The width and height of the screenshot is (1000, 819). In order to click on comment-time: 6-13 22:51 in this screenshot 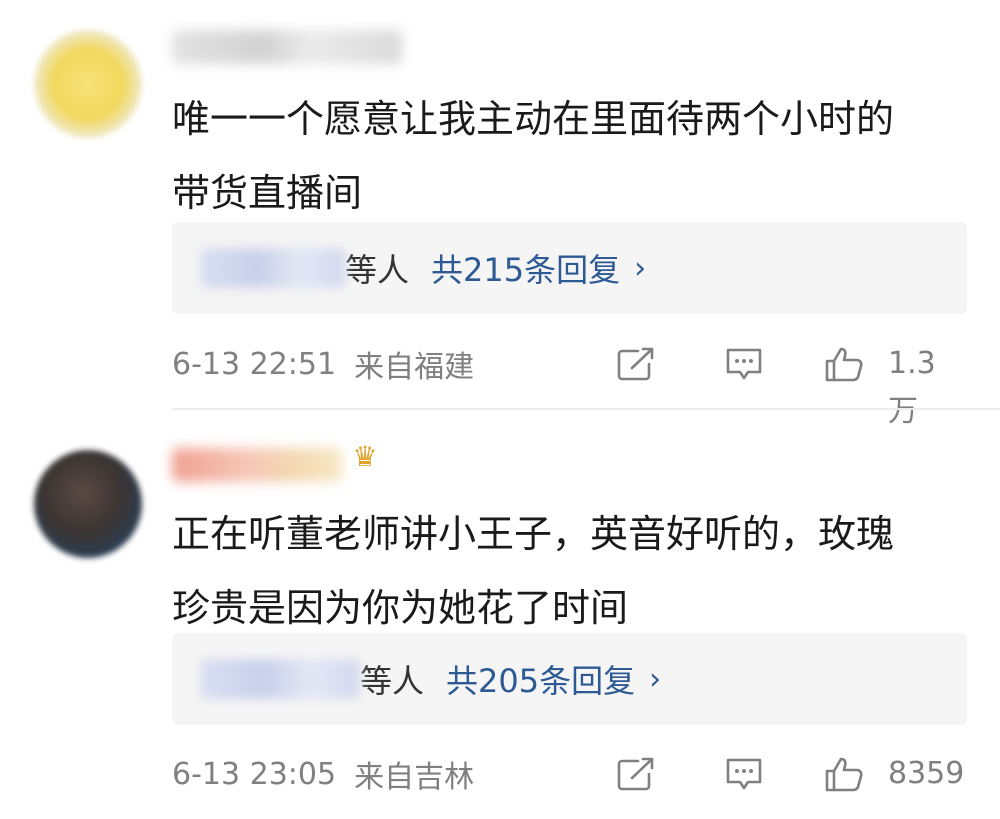, I will do `click(254, 364)`.